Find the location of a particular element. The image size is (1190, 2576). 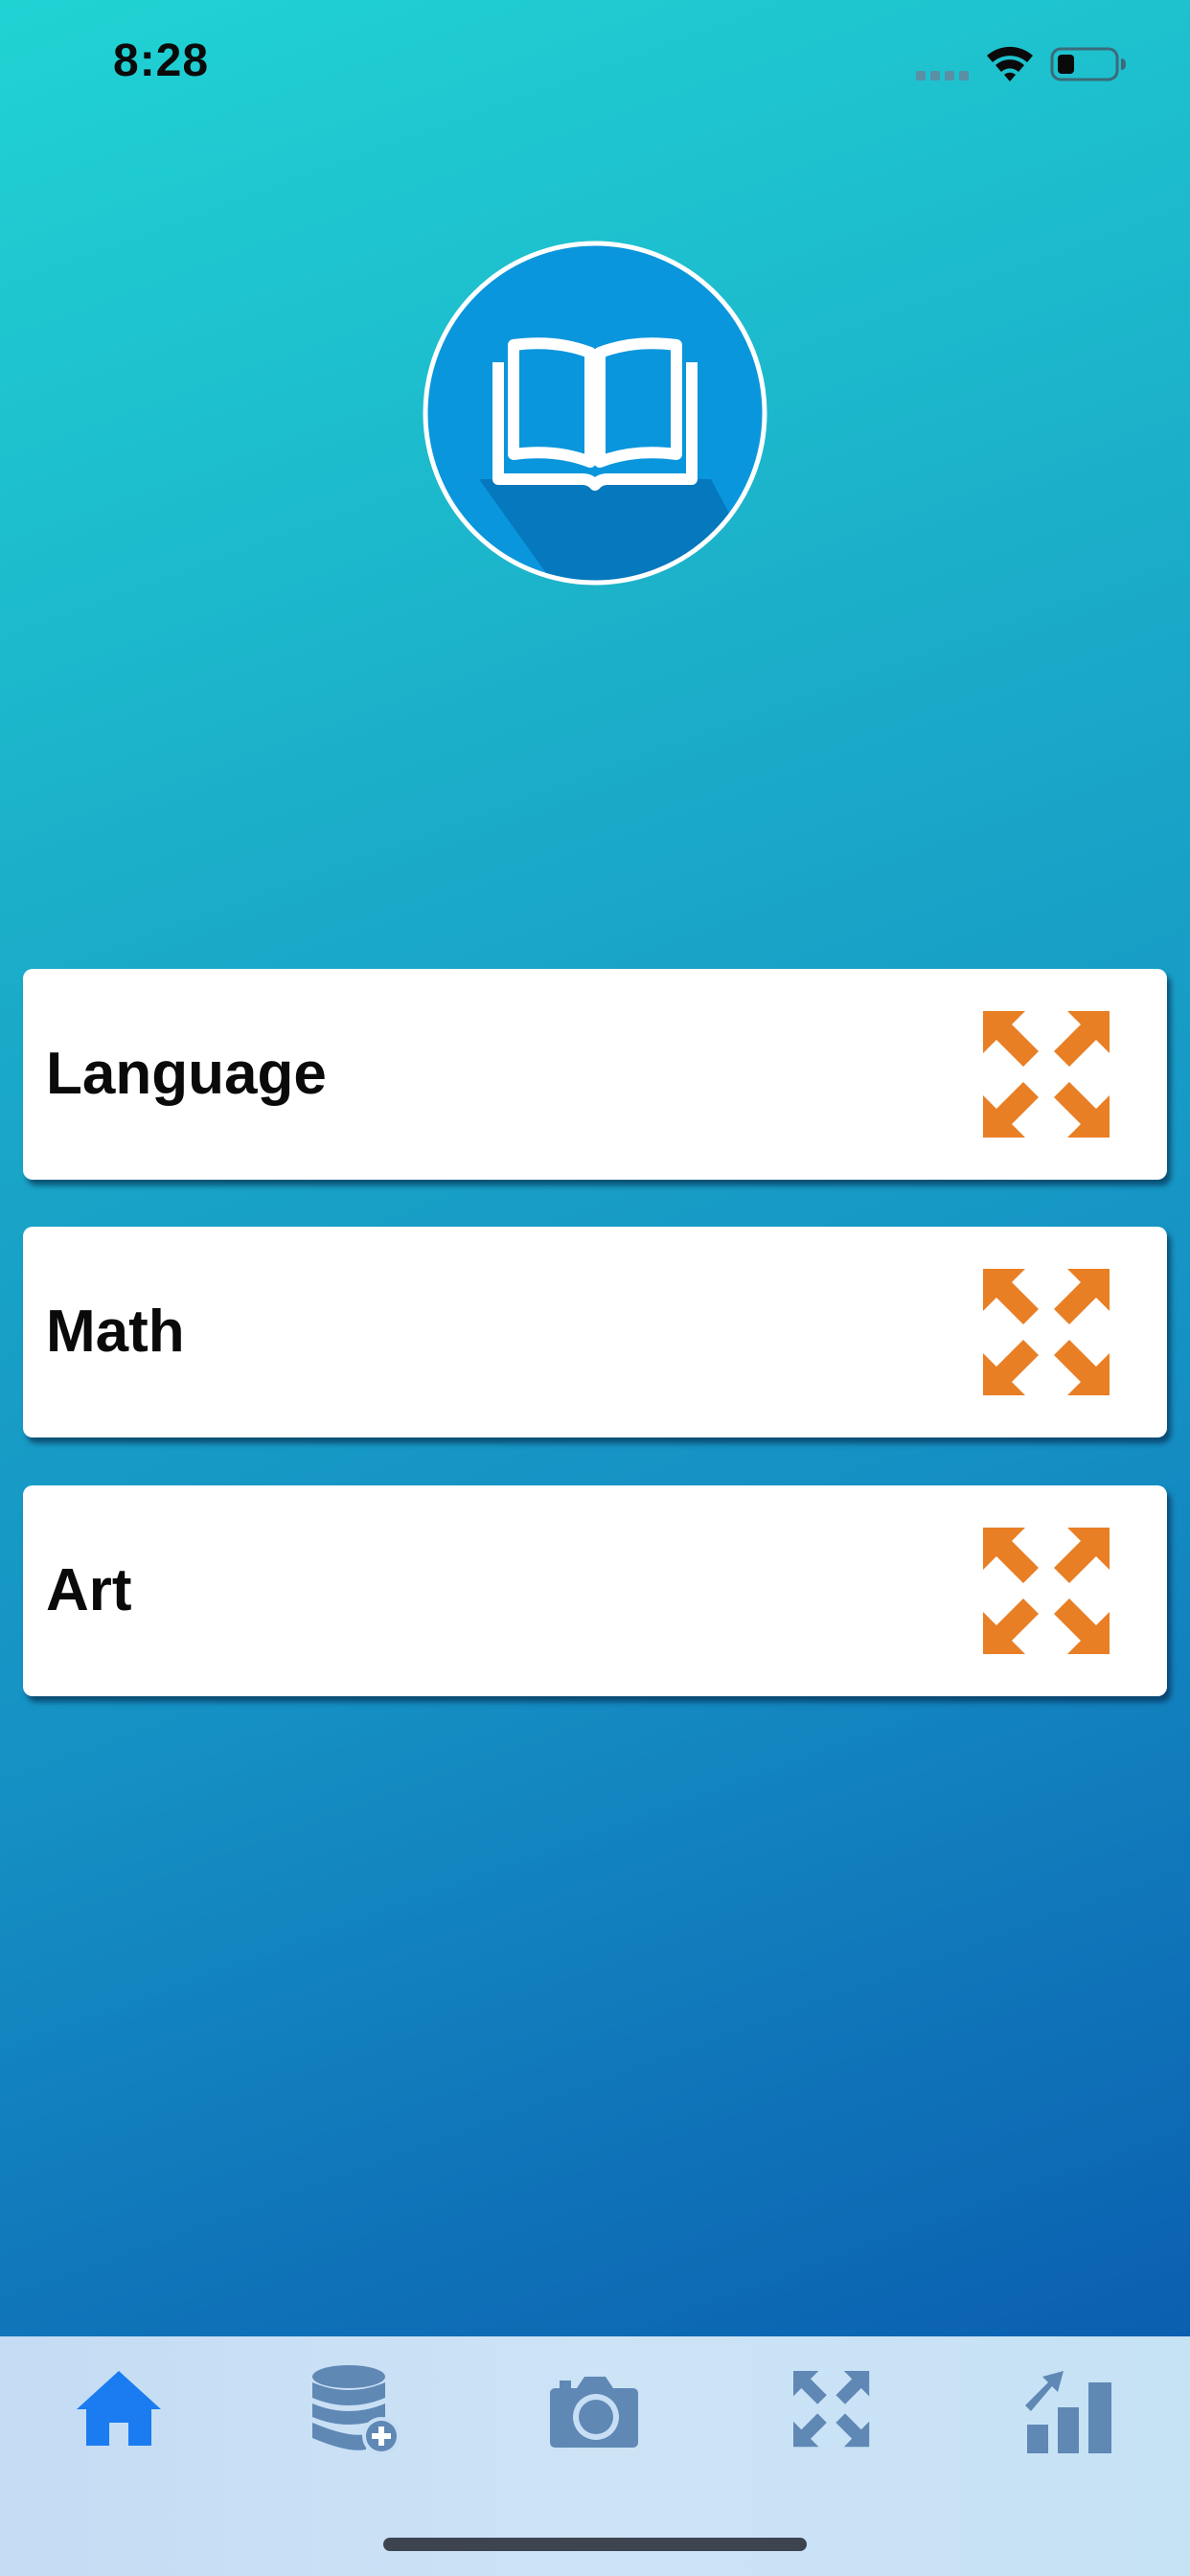

subject-card-language: Language is located at coordinates (595, 1074).